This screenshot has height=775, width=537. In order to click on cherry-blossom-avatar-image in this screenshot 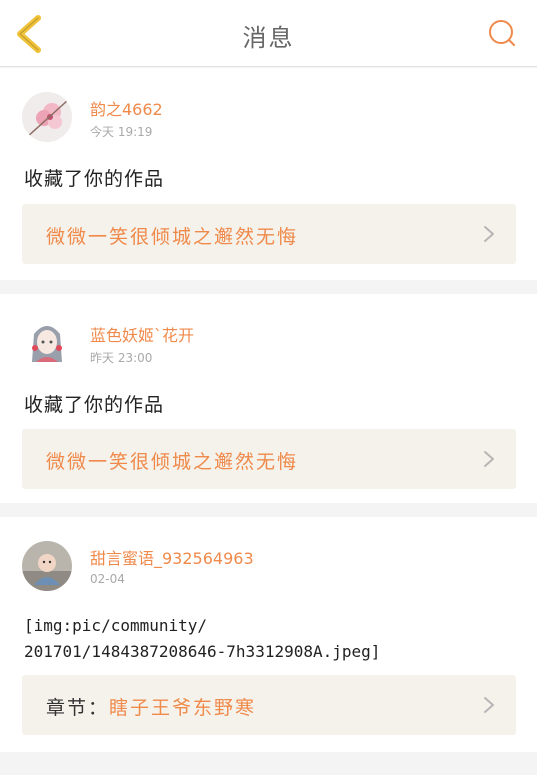, I will do `click(47, 117)`.